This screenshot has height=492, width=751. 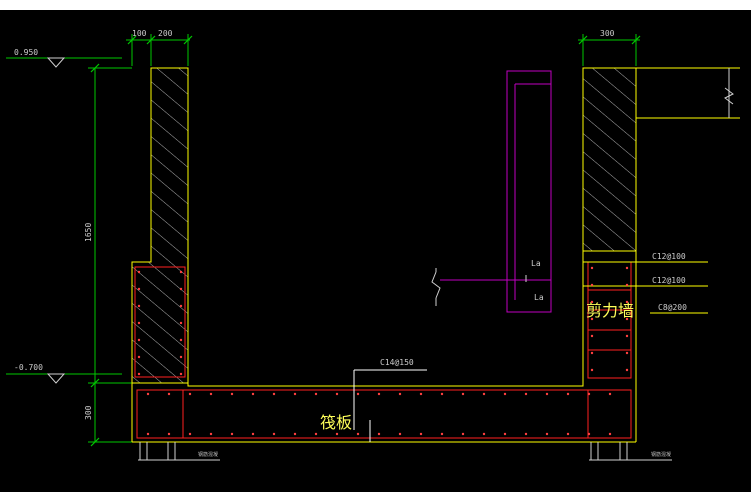 I want to click on top-dimension-right: 300, so click(x=609, y=47).